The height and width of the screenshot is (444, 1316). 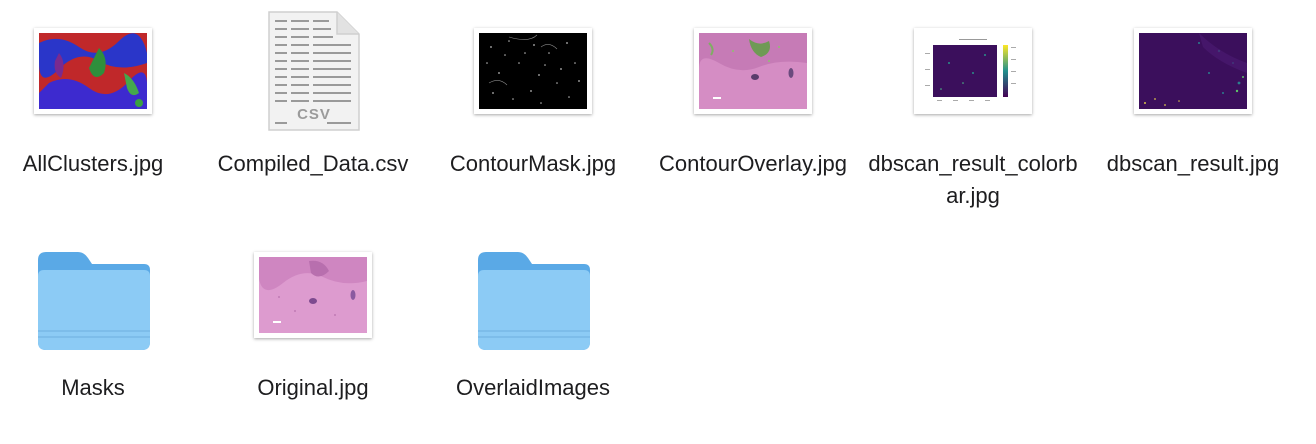 I want to click on csv-badge: CSV, so click(x=314, y=114).